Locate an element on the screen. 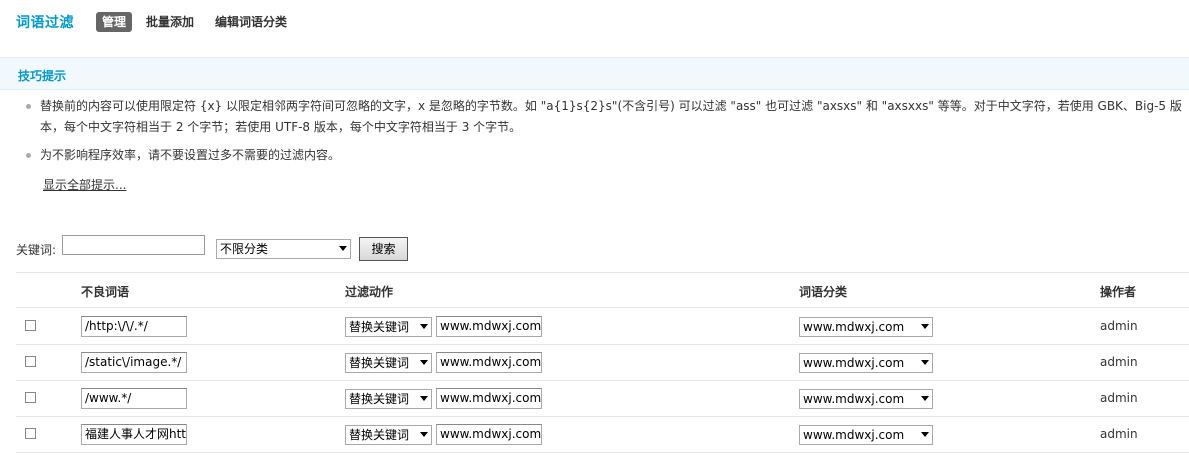 This screenshot has width=1189, height=465. tab-edit-categories: 编辑词语分类 is located at coordinates (251, 22).